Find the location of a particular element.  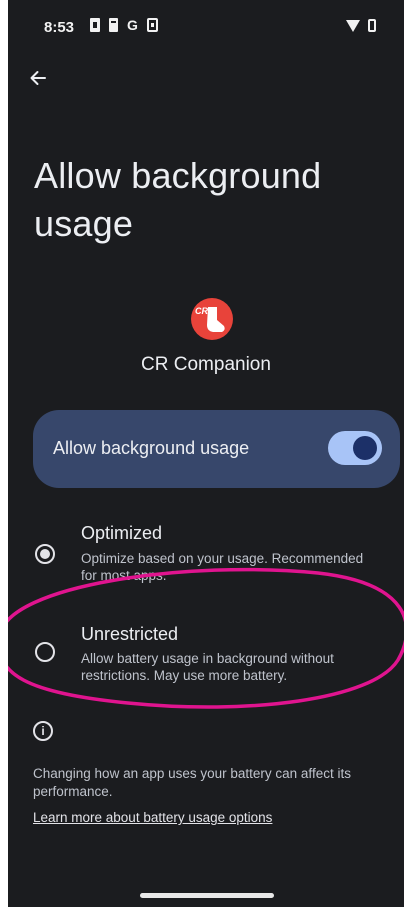

option-title: Unrestricted is located at coordinates (130, 634).